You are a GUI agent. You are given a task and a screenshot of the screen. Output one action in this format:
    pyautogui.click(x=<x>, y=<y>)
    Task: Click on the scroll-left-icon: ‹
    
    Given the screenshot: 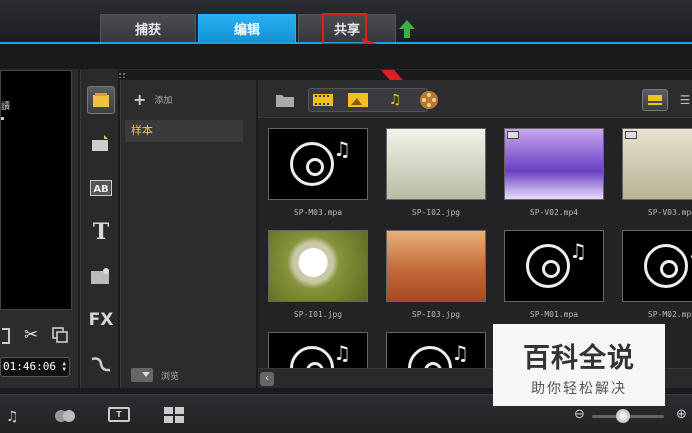 What is the action you would take?
    pyautogui.click(x=267, y=379)
    